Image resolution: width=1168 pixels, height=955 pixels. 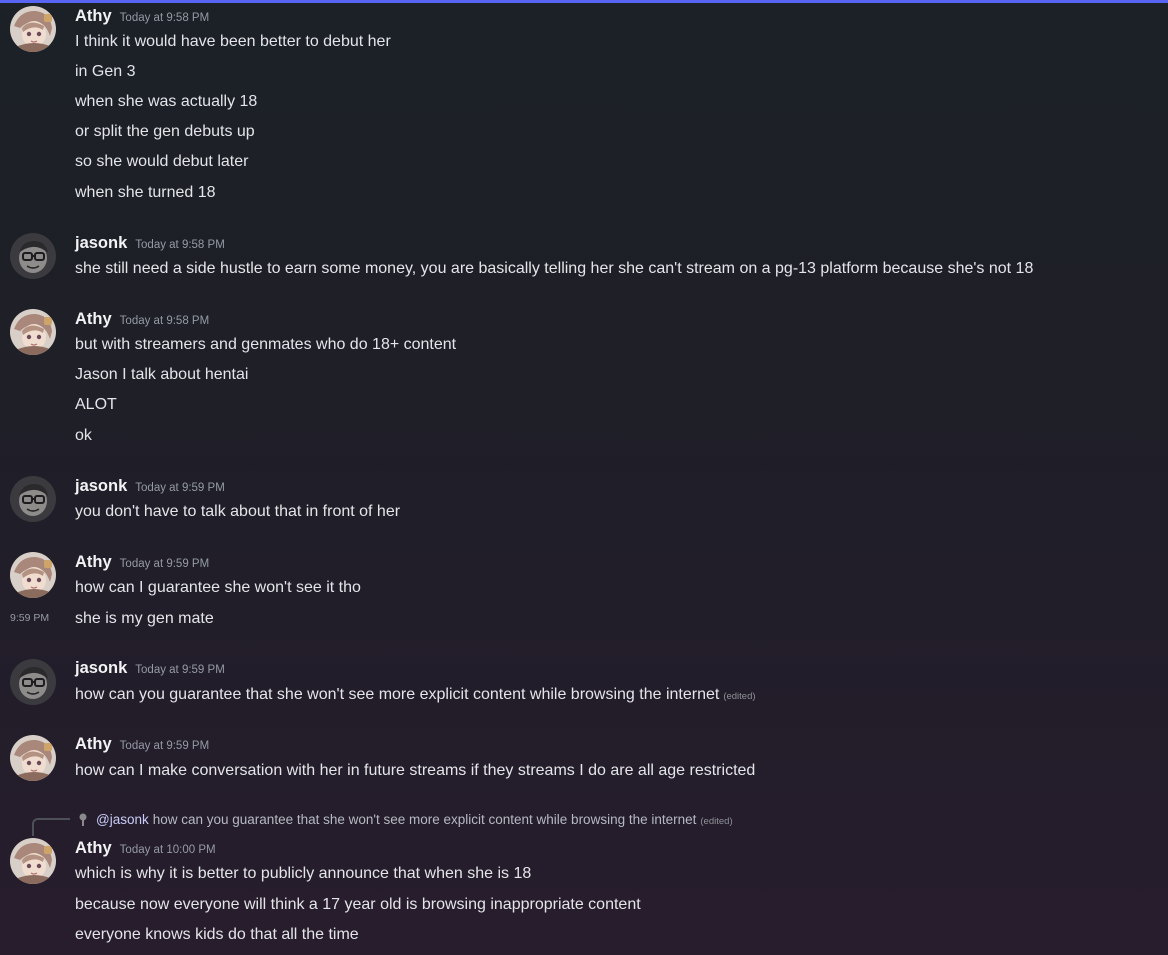 What do you see at coordinates (162, 161) in the screenshot?
I see `message-text: so she would debut later` at bounding box center [162, 161].